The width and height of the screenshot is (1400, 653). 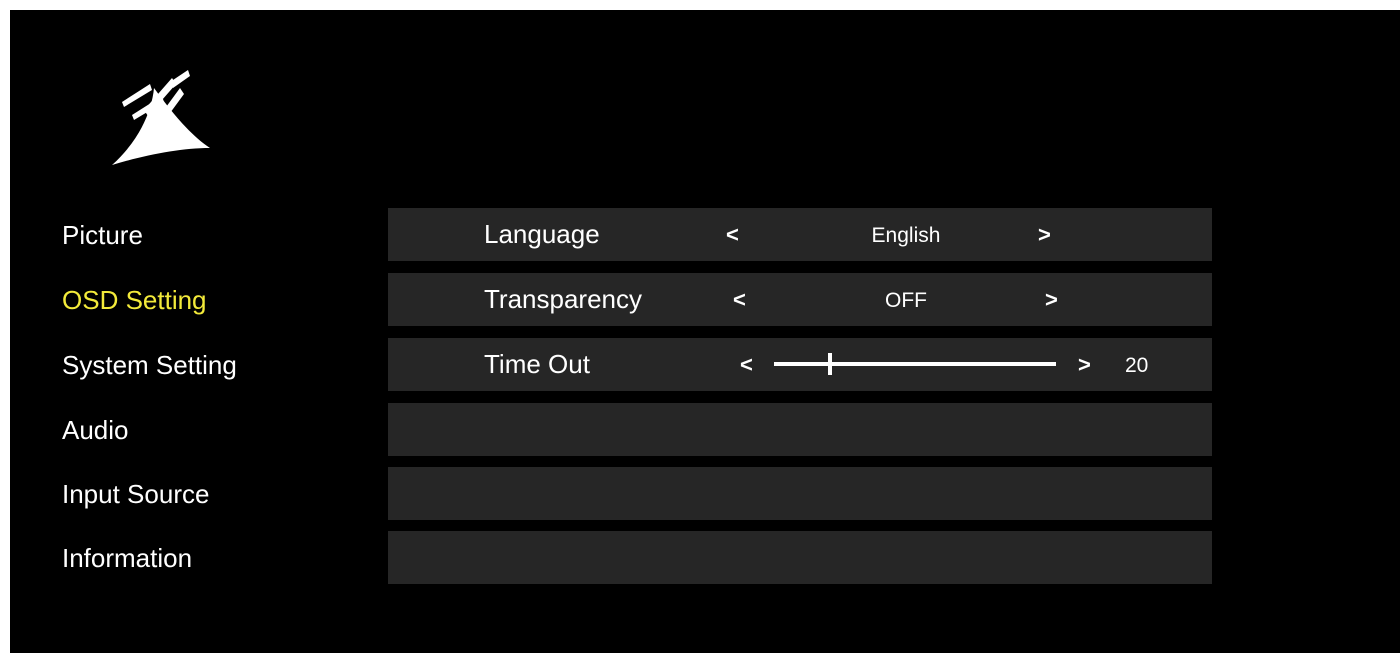 What do you see at coordinates (1044, 234) in the screenshot?
I see `language-next-arrow: >` at bounding box center [1044, 234].